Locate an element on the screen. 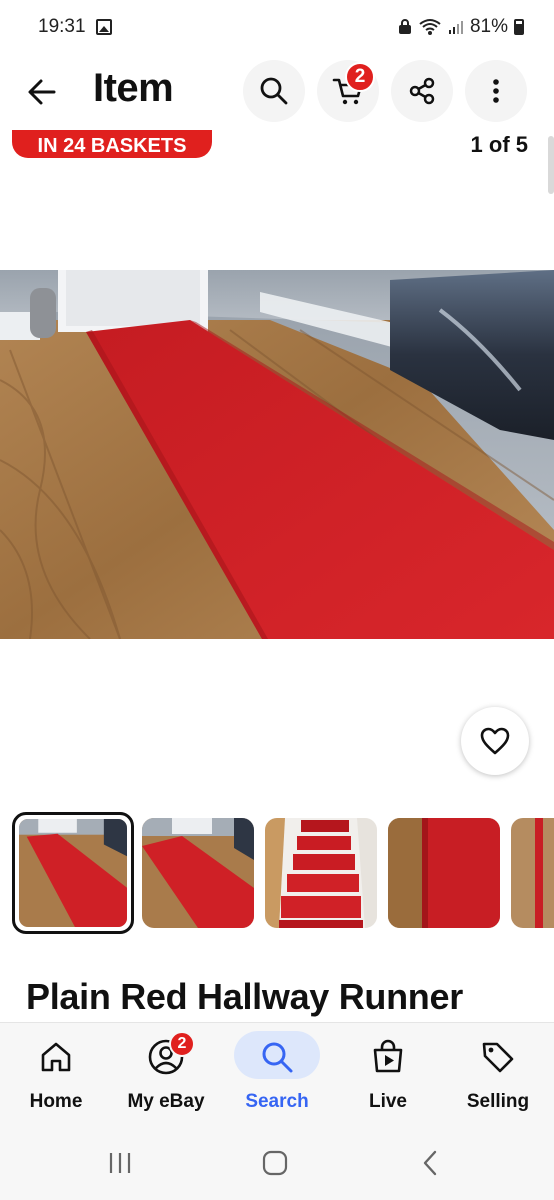 The height and width of the screenshot is (1200, 554). nav-live: Live is located at coordinates (388, 1075).